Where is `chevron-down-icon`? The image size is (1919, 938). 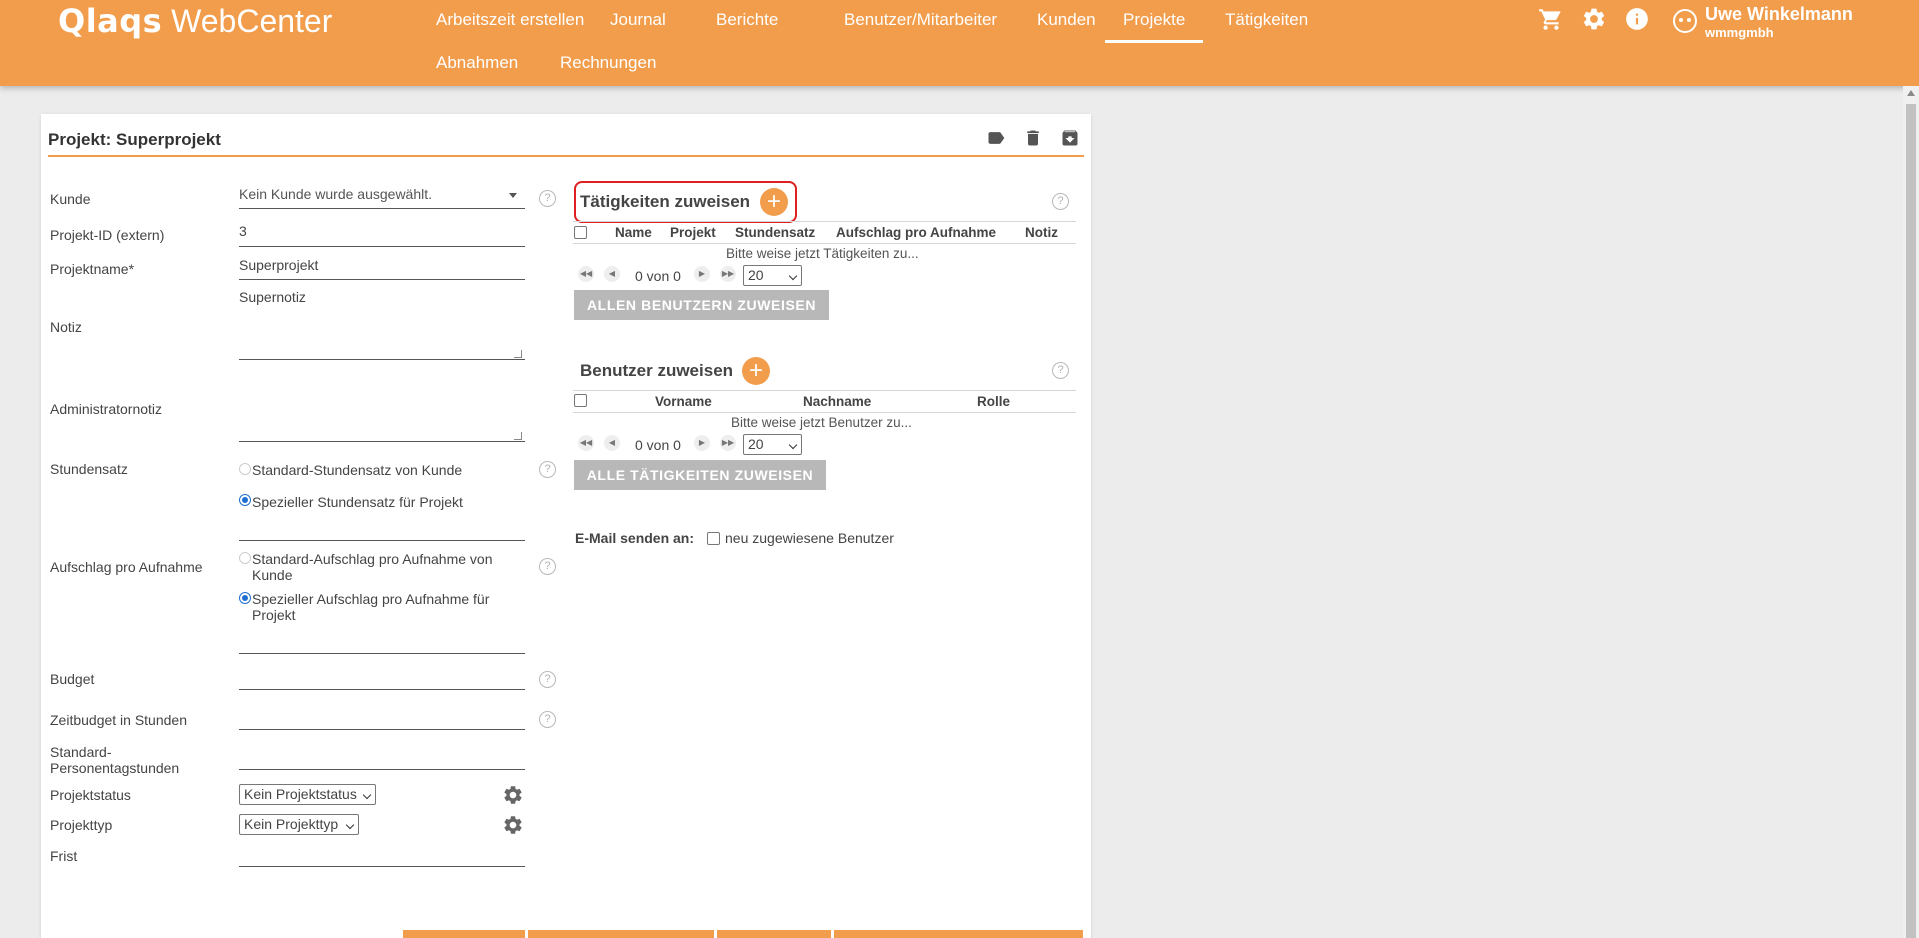
chevron-down-icon is located at coordinates (513, 195).